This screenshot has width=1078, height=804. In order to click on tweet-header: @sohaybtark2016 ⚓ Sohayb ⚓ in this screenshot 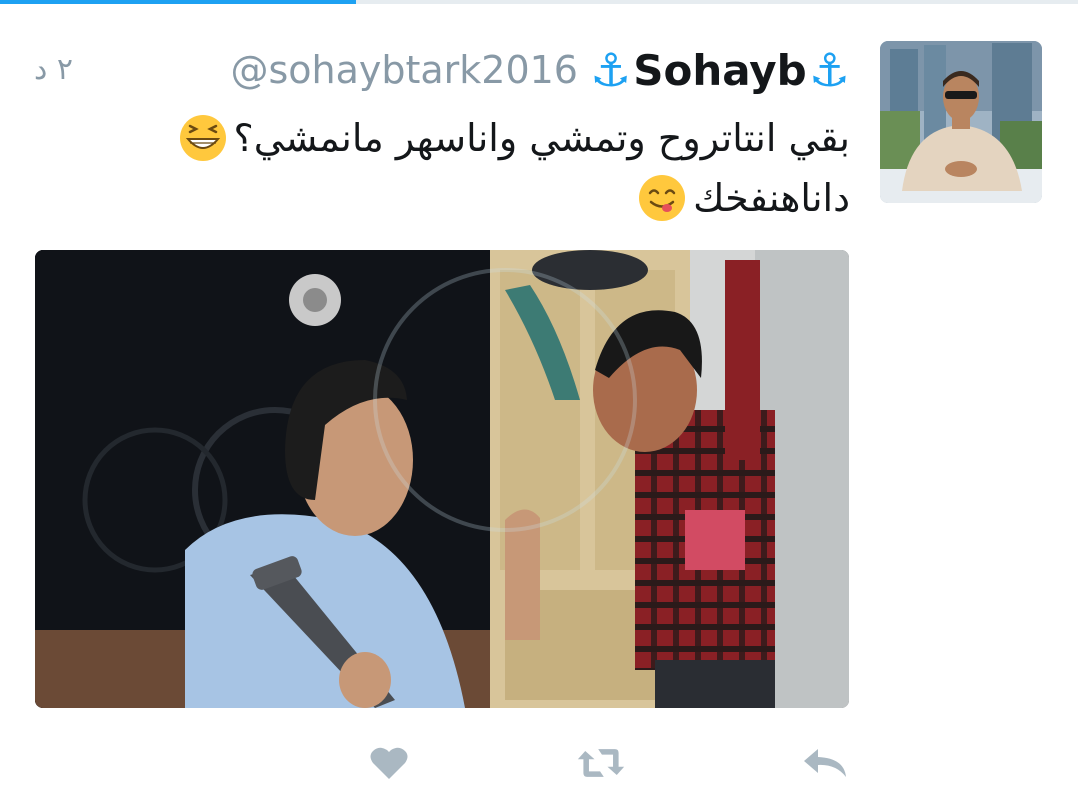, I will do `click(540, 70)`.